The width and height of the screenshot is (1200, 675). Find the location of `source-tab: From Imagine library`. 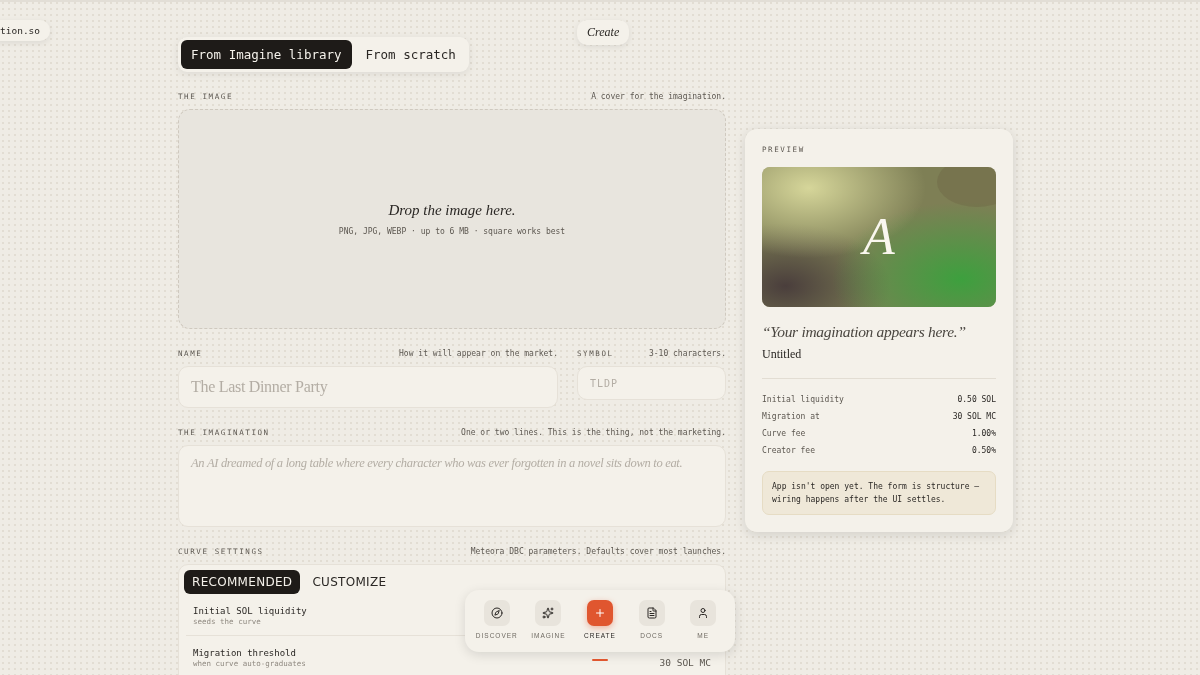

source-tab: From Imagine library is located at coordinates (266, 54).